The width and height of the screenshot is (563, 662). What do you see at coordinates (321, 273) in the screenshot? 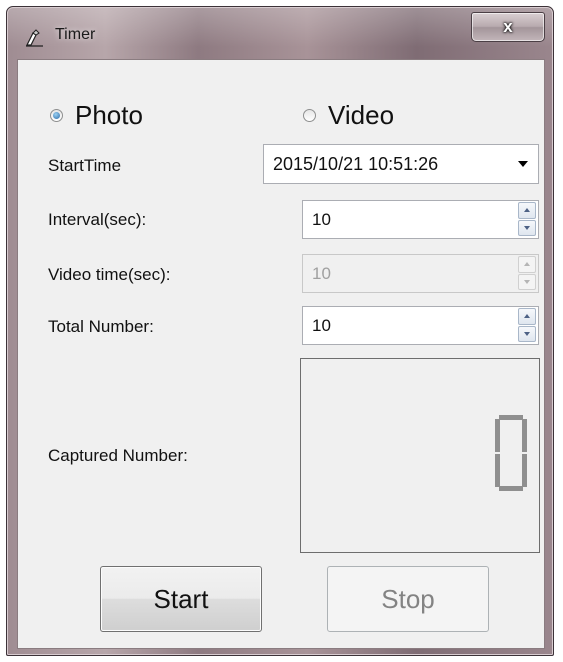
I see `video-time-value: 10` at bounding box center [321, 273].